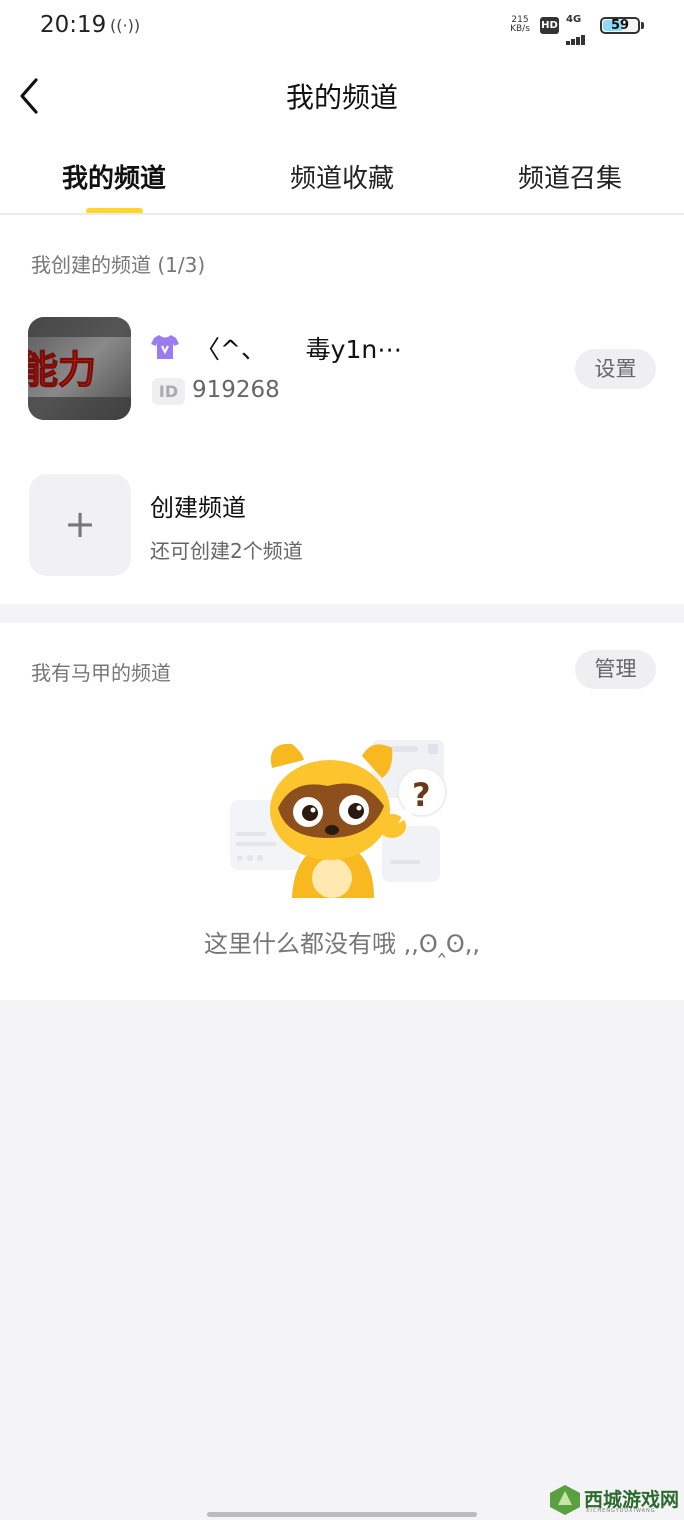 The width and height of the screenshot is (684, 1520). Describe the element at coordinates (298, 348) in the screenshot. I see `channel-name: 〈^、 毒y1n⋯` at that location.